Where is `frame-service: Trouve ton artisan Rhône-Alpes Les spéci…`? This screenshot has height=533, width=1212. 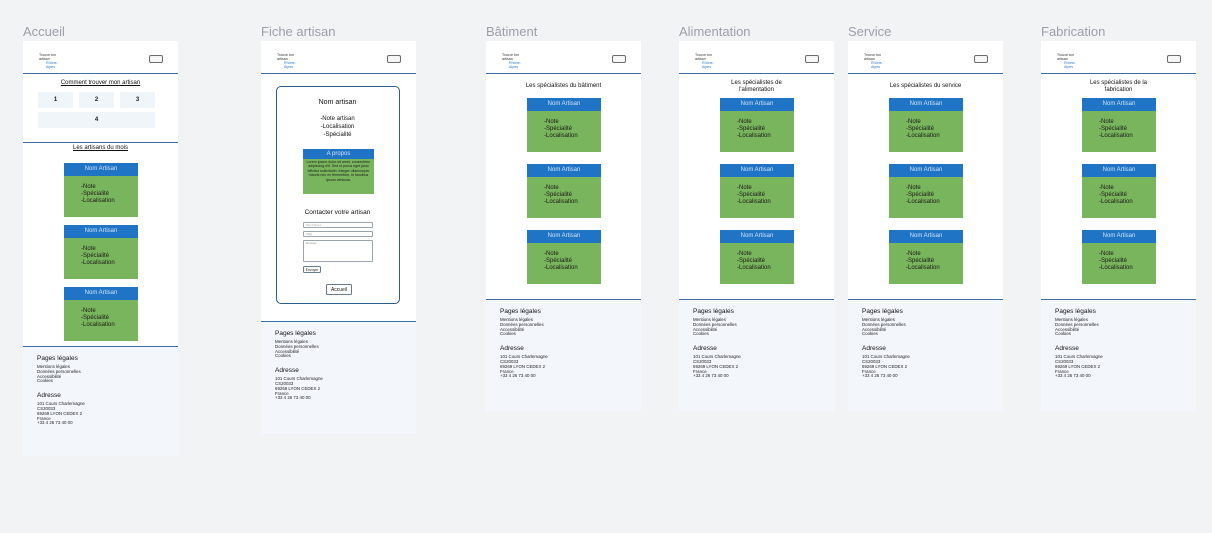 frame-service: Trouve ton artisan Rhône-Alpes Les spéci… is located at coordinates (925, 226).